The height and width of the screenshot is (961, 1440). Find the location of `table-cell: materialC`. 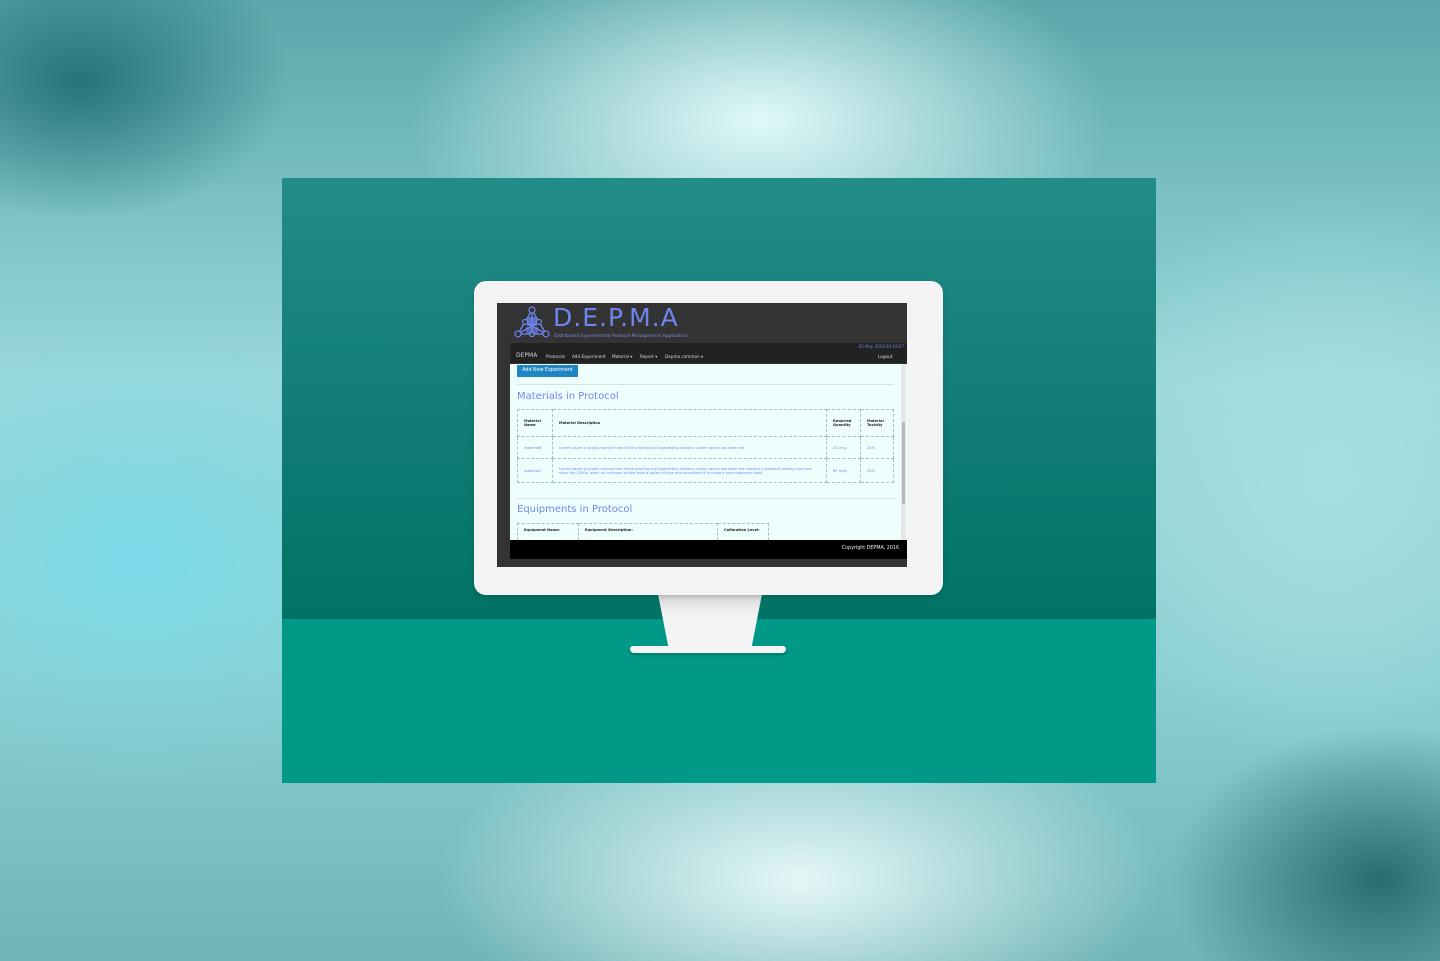

table-cell: materialC is located at coordinates (535, 470).